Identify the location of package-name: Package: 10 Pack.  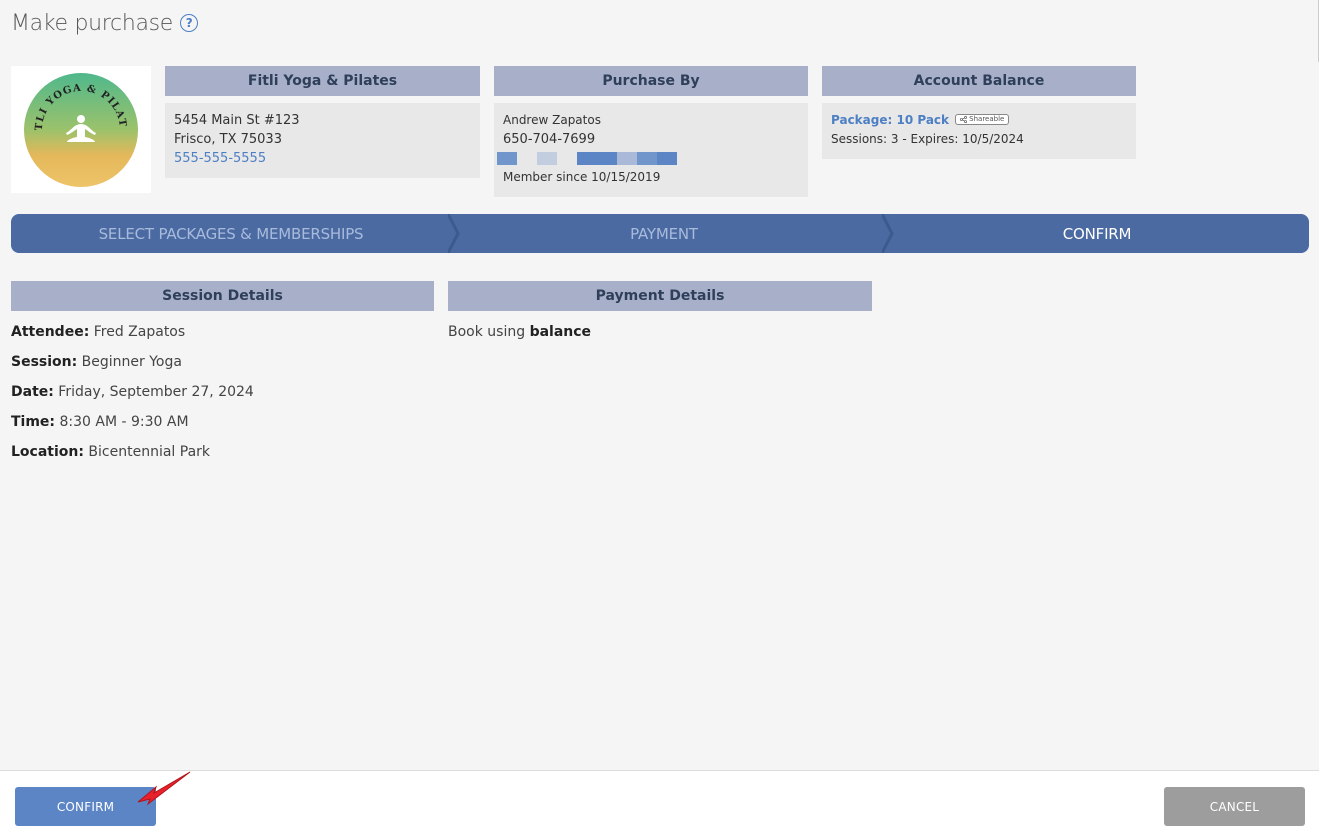
(890, 120).